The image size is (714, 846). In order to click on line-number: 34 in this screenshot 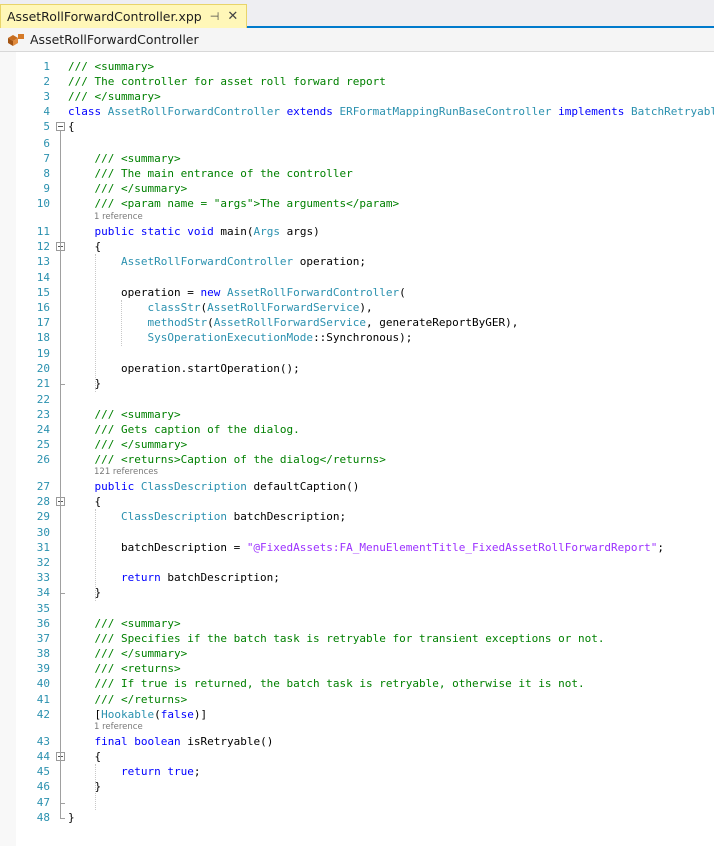, I will do `click(43, 592)`.